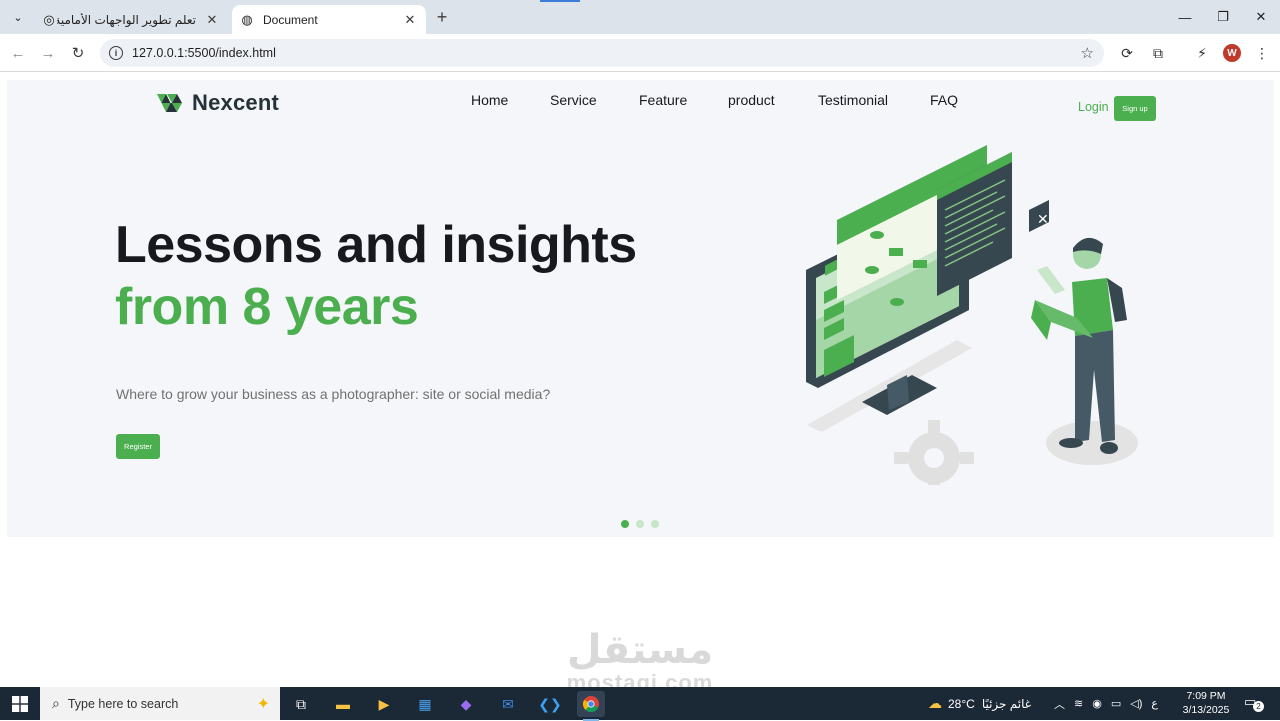 Image resolution: width=1280 pixels, height=721 pixels. Describe the element at coordinates (48, 53) in the screenshot. I see `forward-button: →` at that location.